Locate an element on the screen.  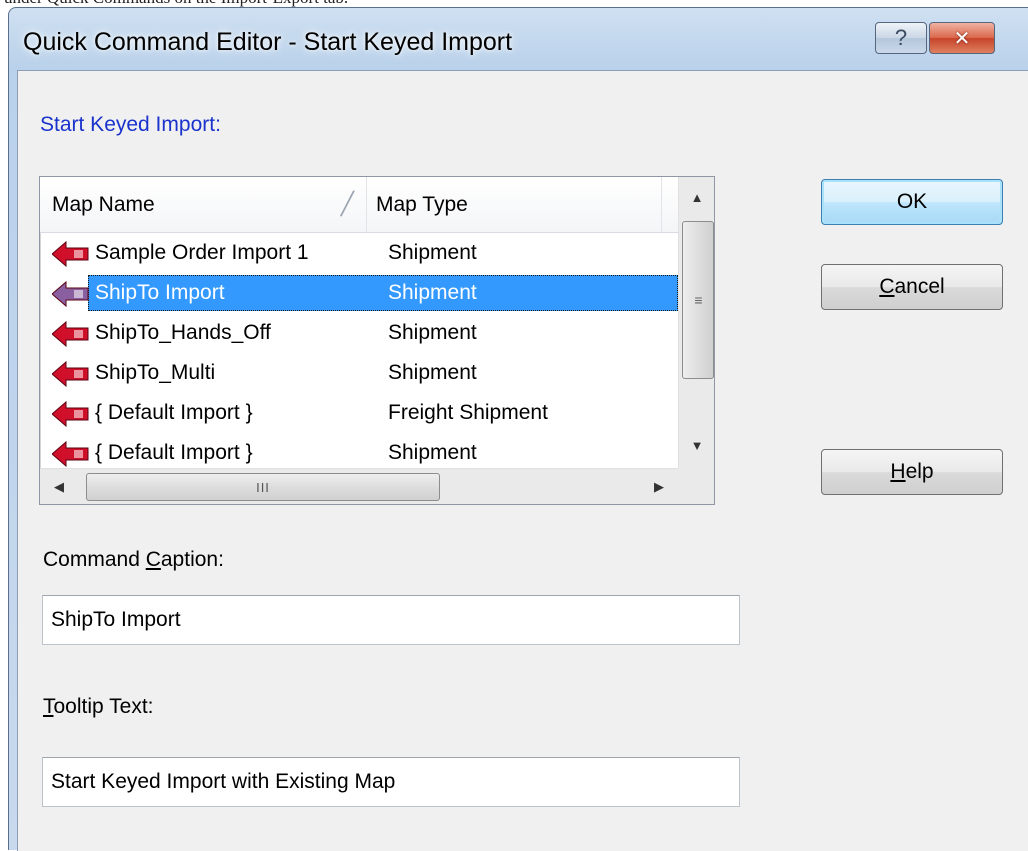
question-mark-icon: ? is located at coordinates (901, 37).